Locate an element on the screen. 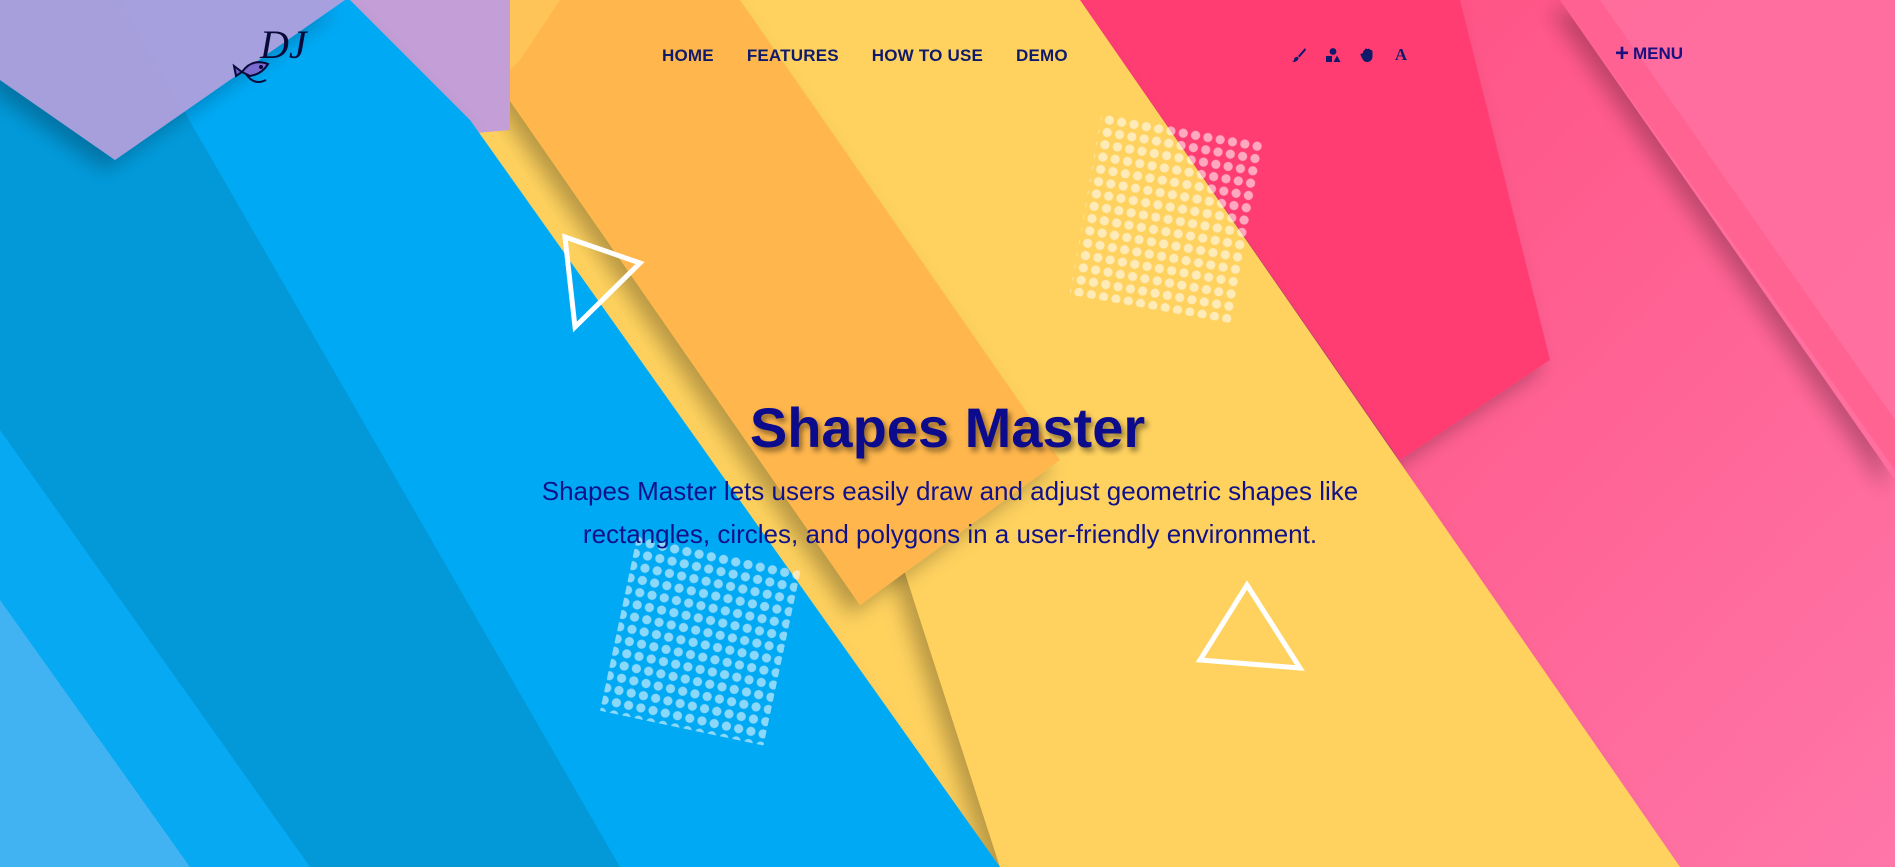 This screenshot has height=867, width=1895. shapes-icon is located at coordinates (1333, 55).